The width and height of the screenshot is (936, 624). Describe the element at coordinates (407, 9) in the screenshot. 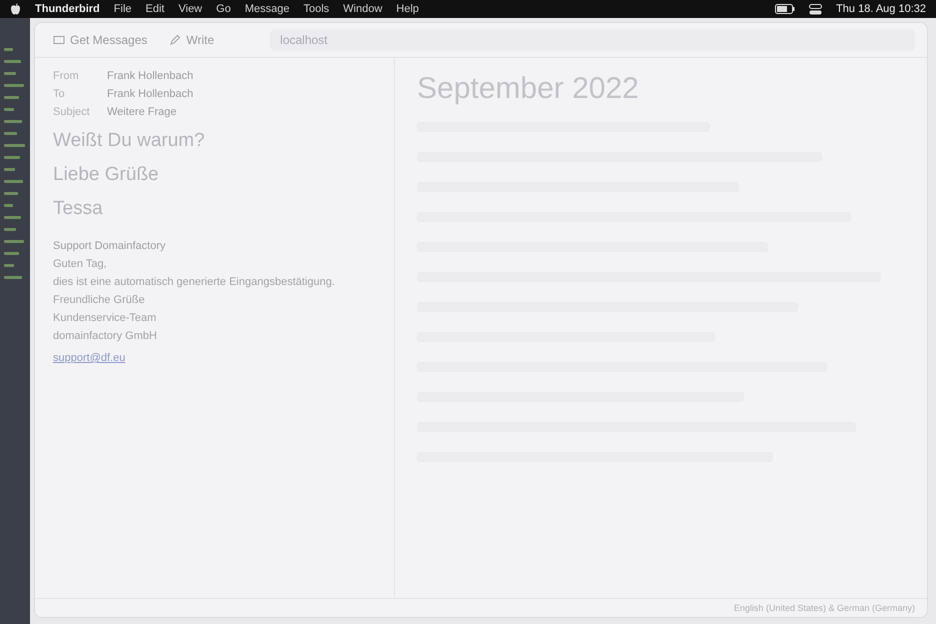

I see `menu-item: Help` at that location.